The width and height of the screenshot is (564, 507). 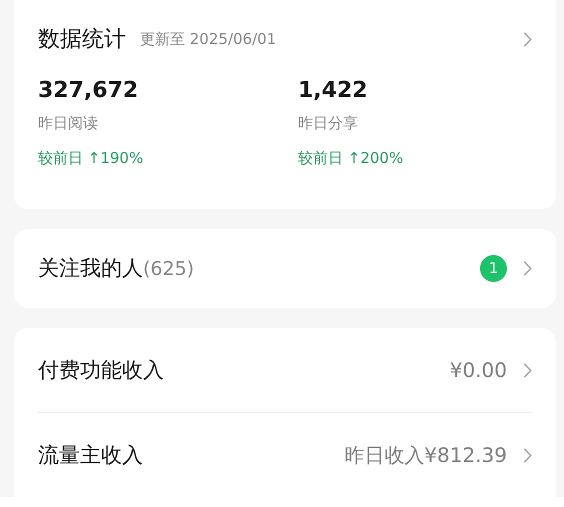 I want to click on metric-label: 昨日阅读, so click(x=68, y=123).